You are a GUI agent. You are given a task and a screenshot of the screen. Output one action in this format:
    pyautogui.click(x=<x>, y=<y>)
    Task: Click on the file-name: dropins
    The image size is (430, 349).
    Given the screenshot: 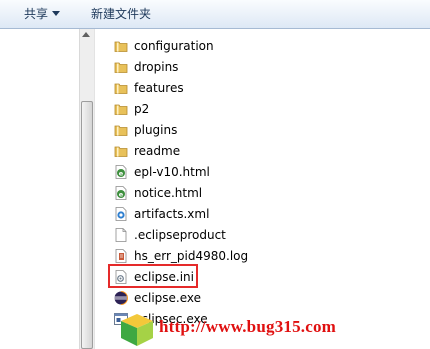 What is the action you would take?
    pyautogui.click(x=156, y=67)
    